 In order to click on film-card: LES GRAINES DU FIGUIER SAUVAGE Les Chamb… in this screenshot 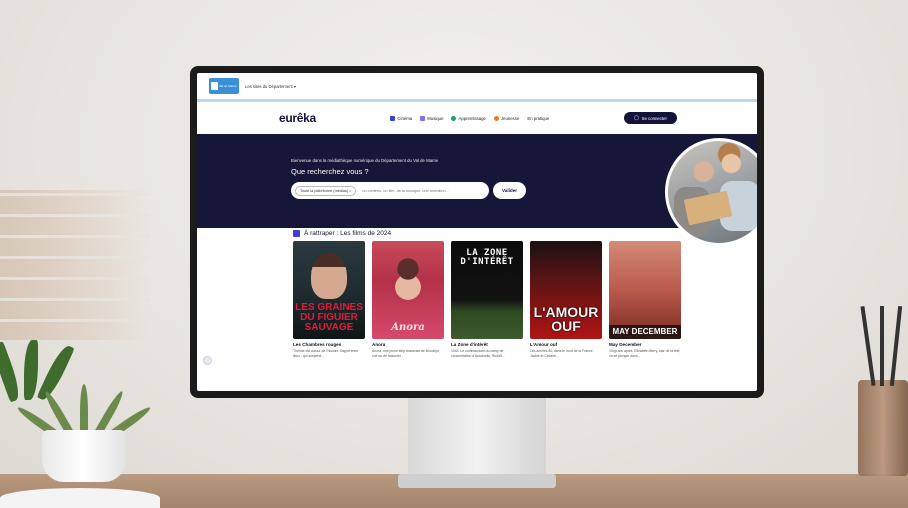, I will do `click(329, 299)`.